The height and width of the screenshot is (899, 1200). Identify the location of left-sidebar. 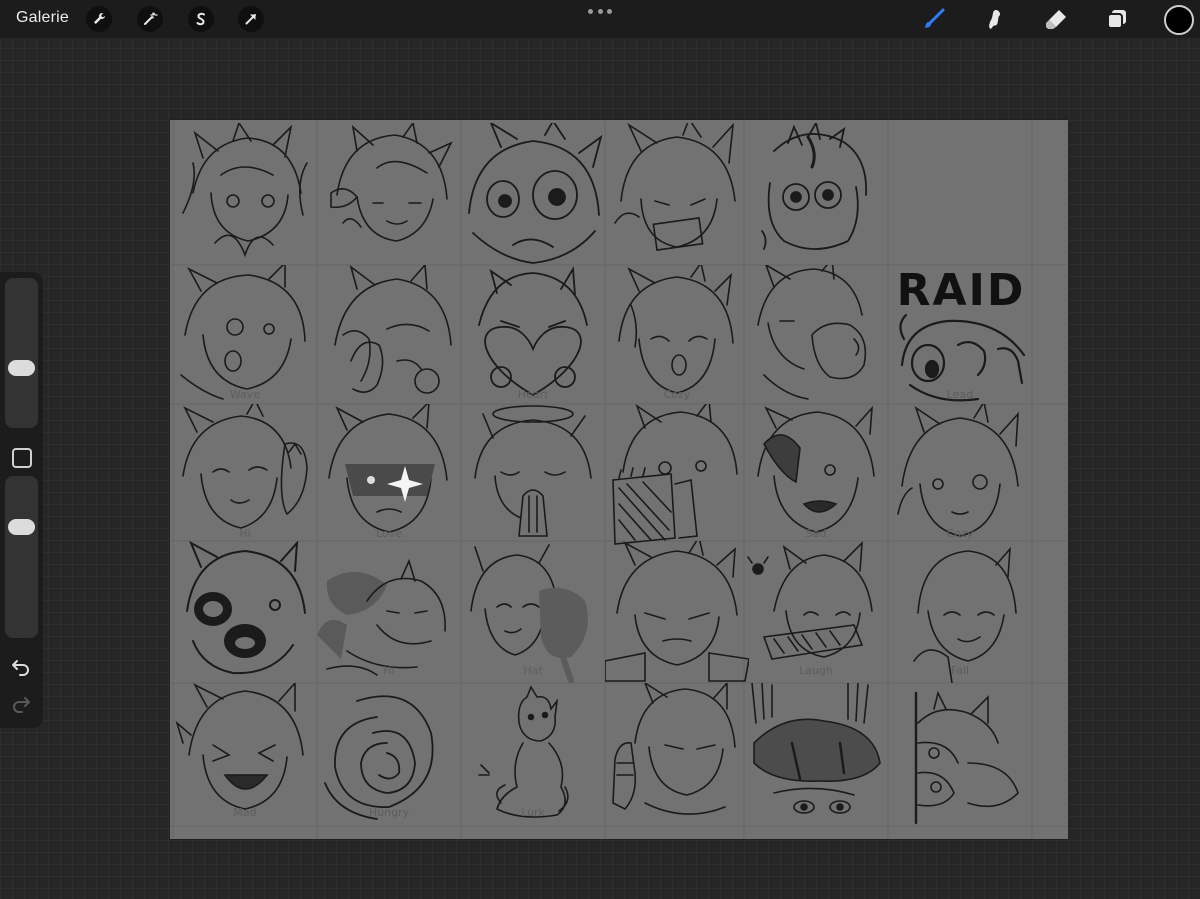
(21, 500).